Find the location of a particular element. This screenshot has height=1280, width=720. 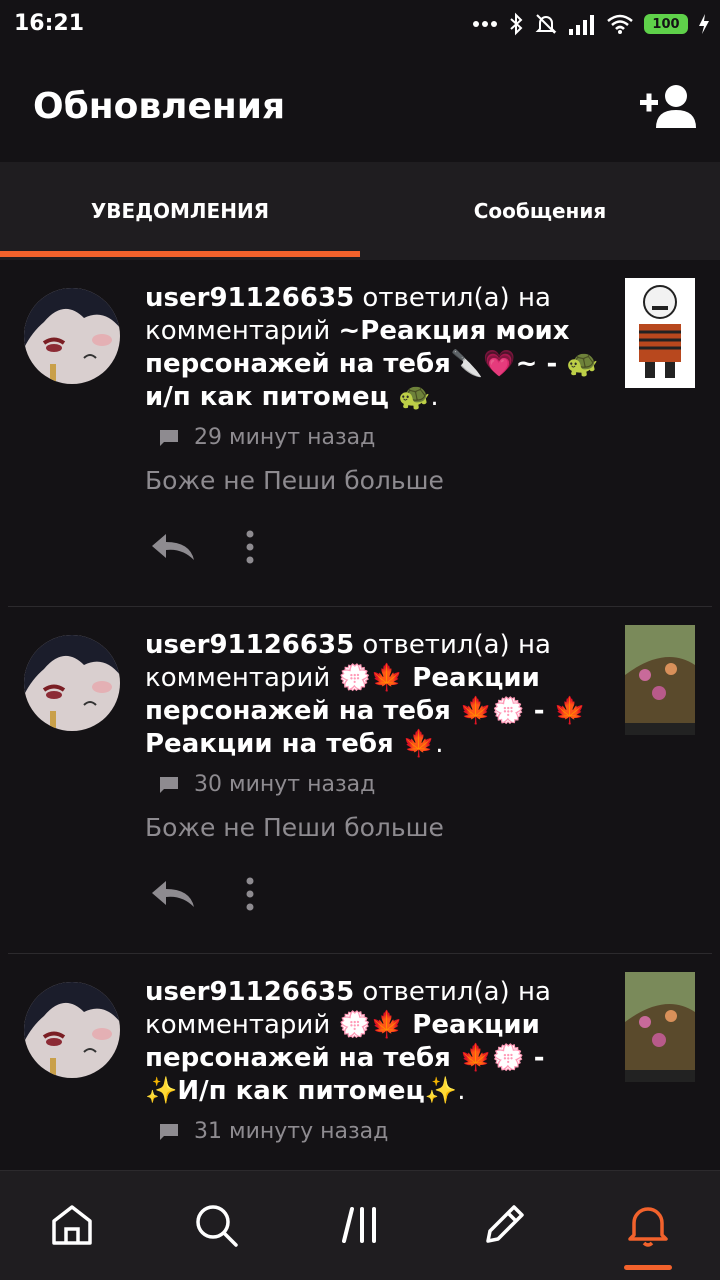

search-icon is located at coordinates (216, 1225).